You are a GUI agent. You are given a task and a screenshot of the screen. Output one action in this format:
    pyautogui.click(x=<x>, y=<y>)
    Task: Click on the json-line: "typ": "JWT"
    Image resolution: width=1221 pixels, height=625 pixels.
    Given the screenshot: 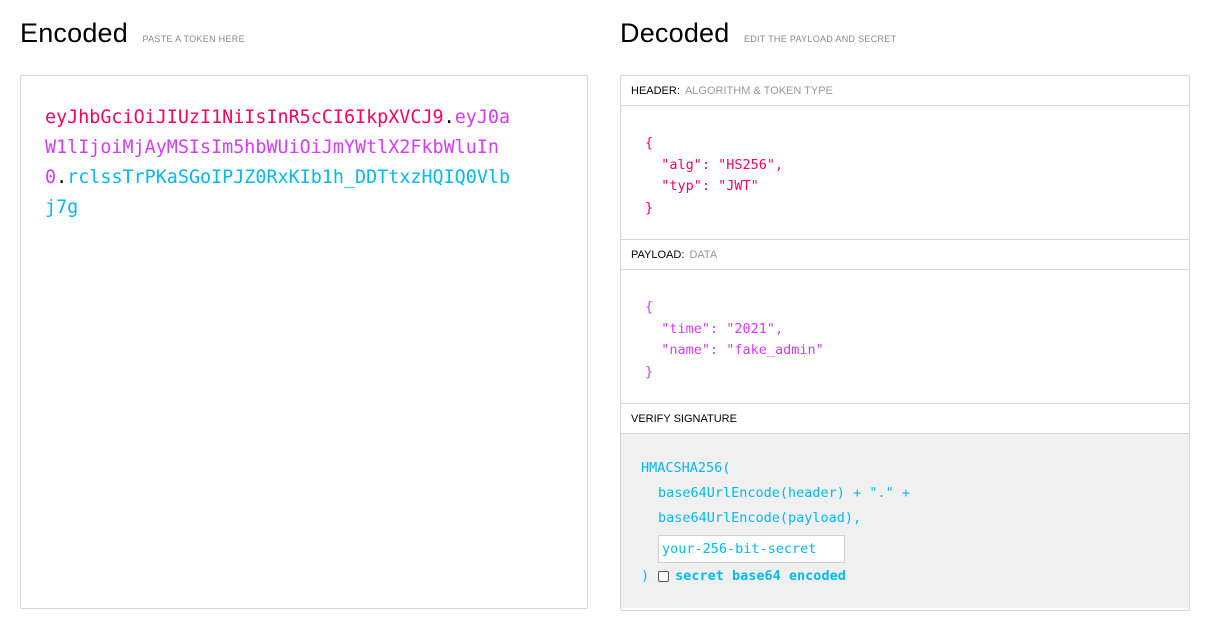 What is the action you would take?
    pyautogui.click(x=702, y=186)
    